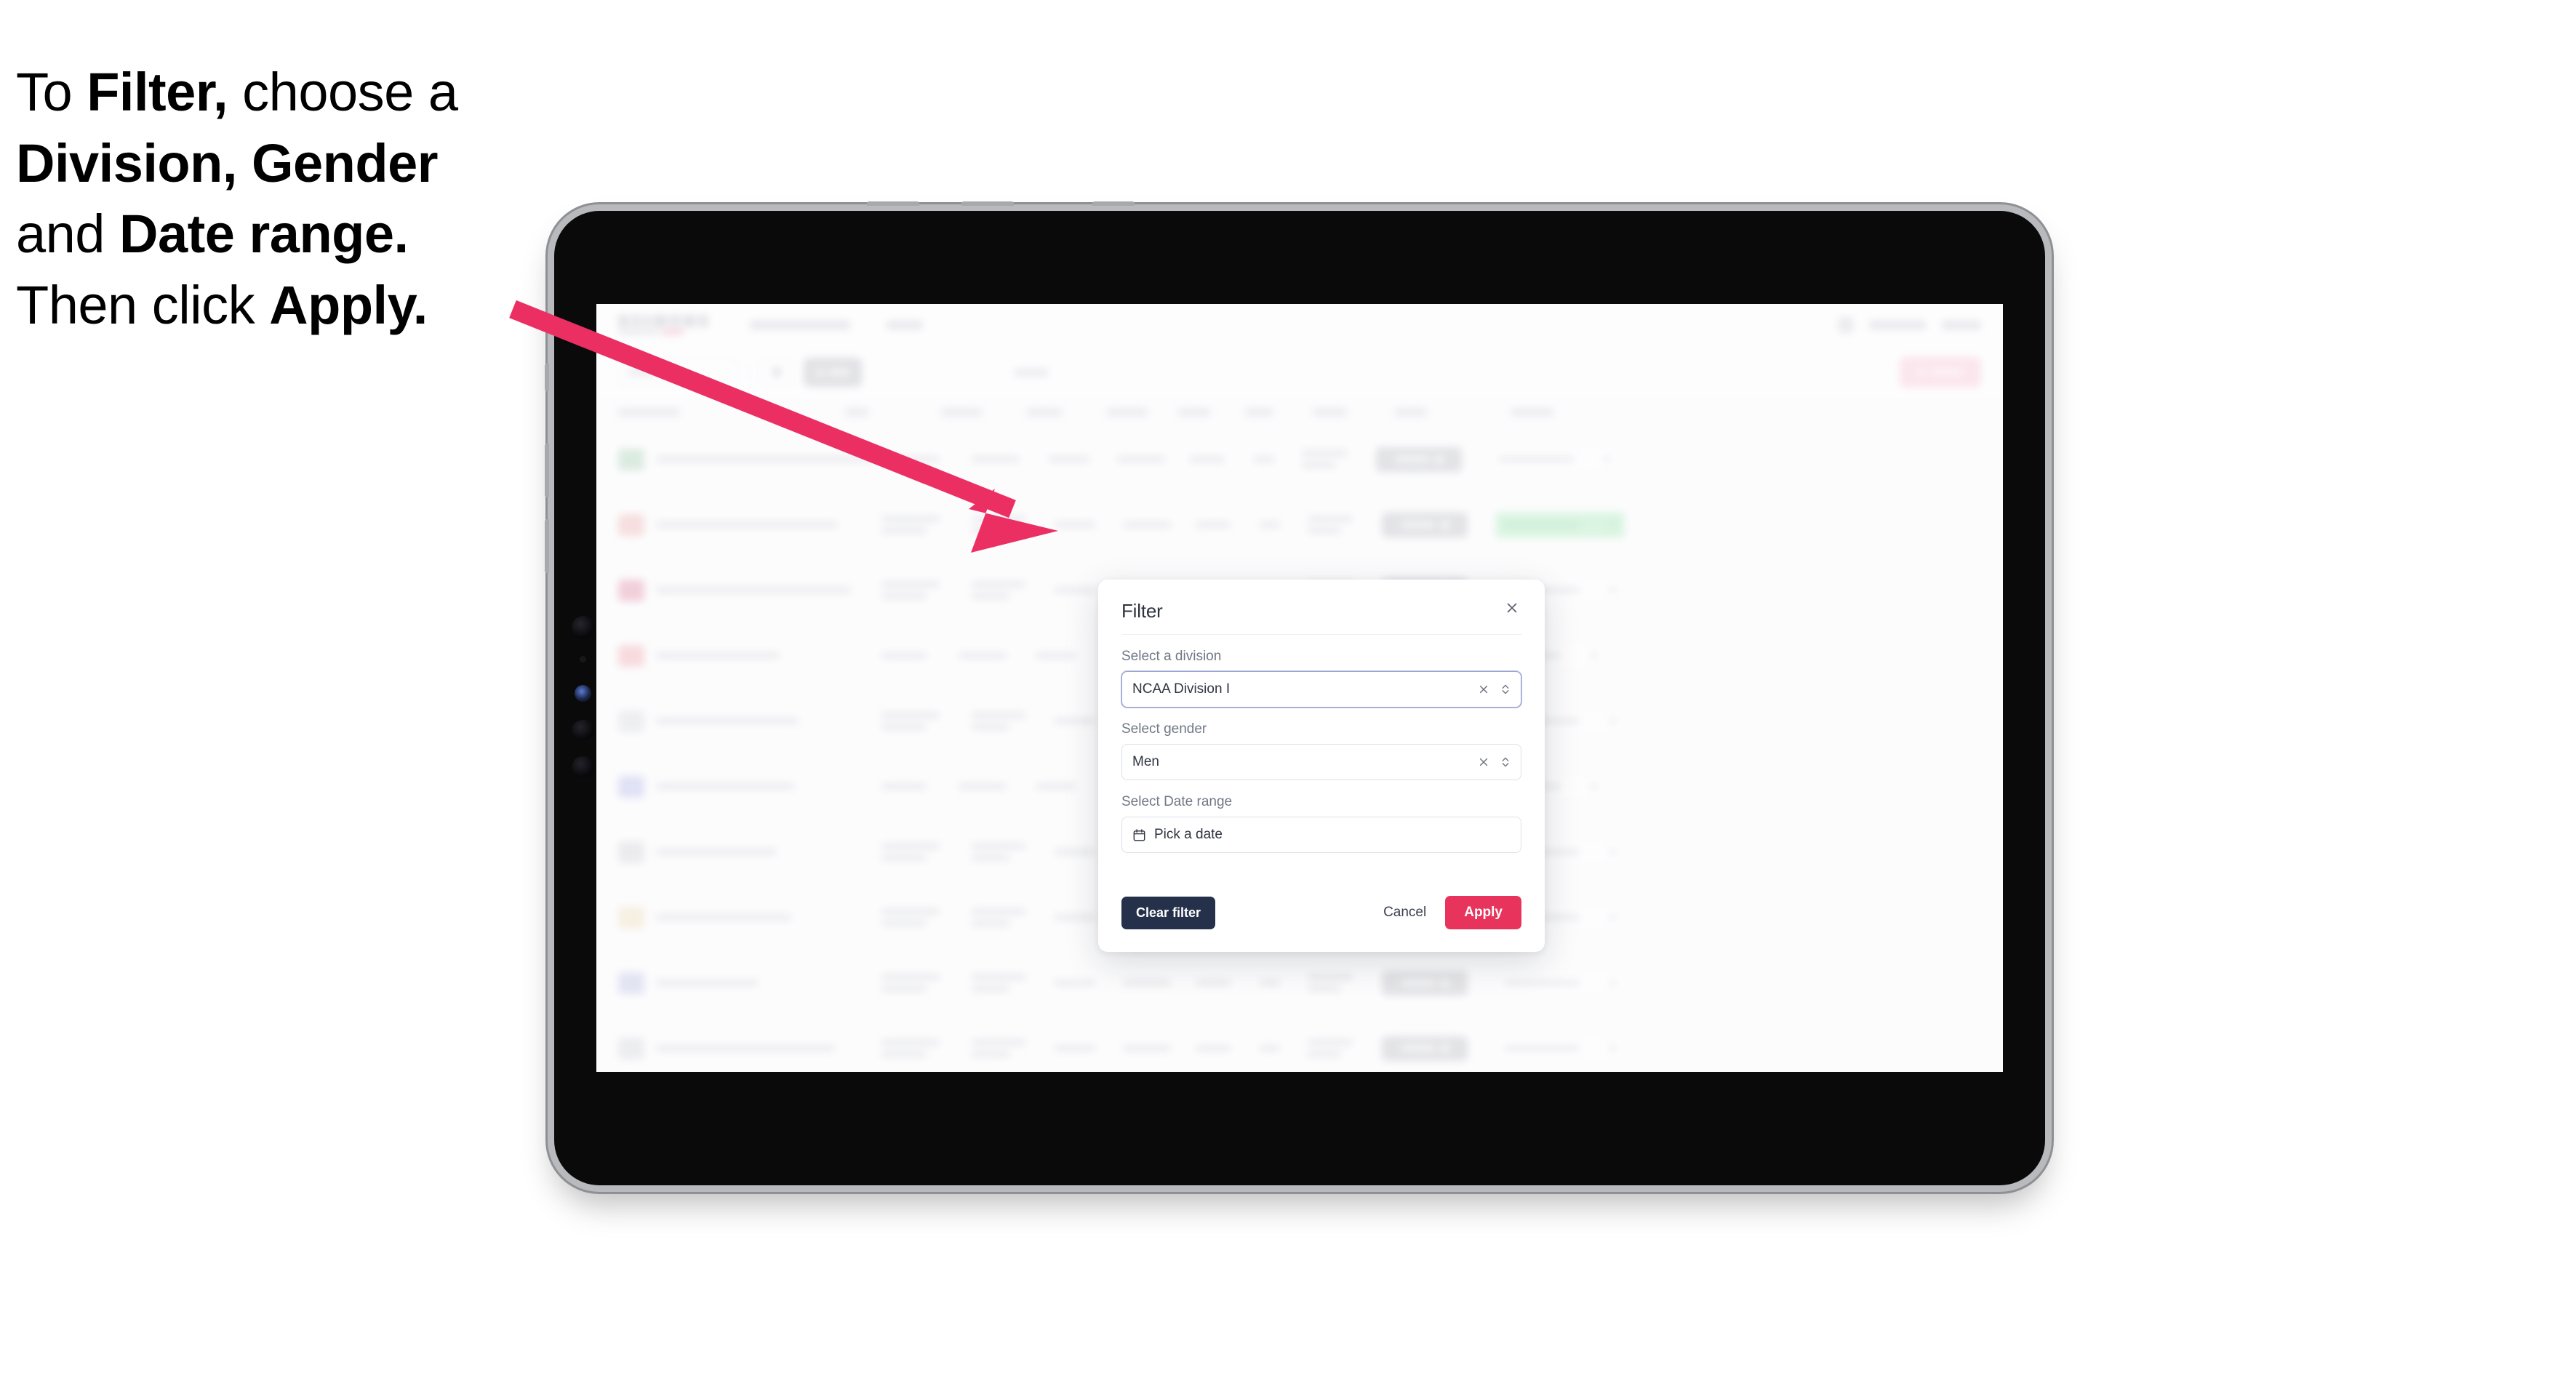  I want to click on front-camera-icon, so click(583, 628).